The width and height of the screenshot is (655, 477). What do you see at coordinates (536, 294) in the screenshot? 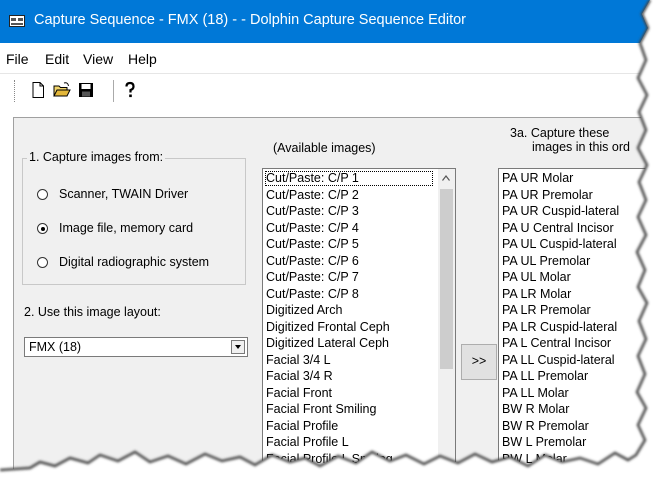
I see `sequence-image-item: PA LR Molar` at bounding box center [536, 294].